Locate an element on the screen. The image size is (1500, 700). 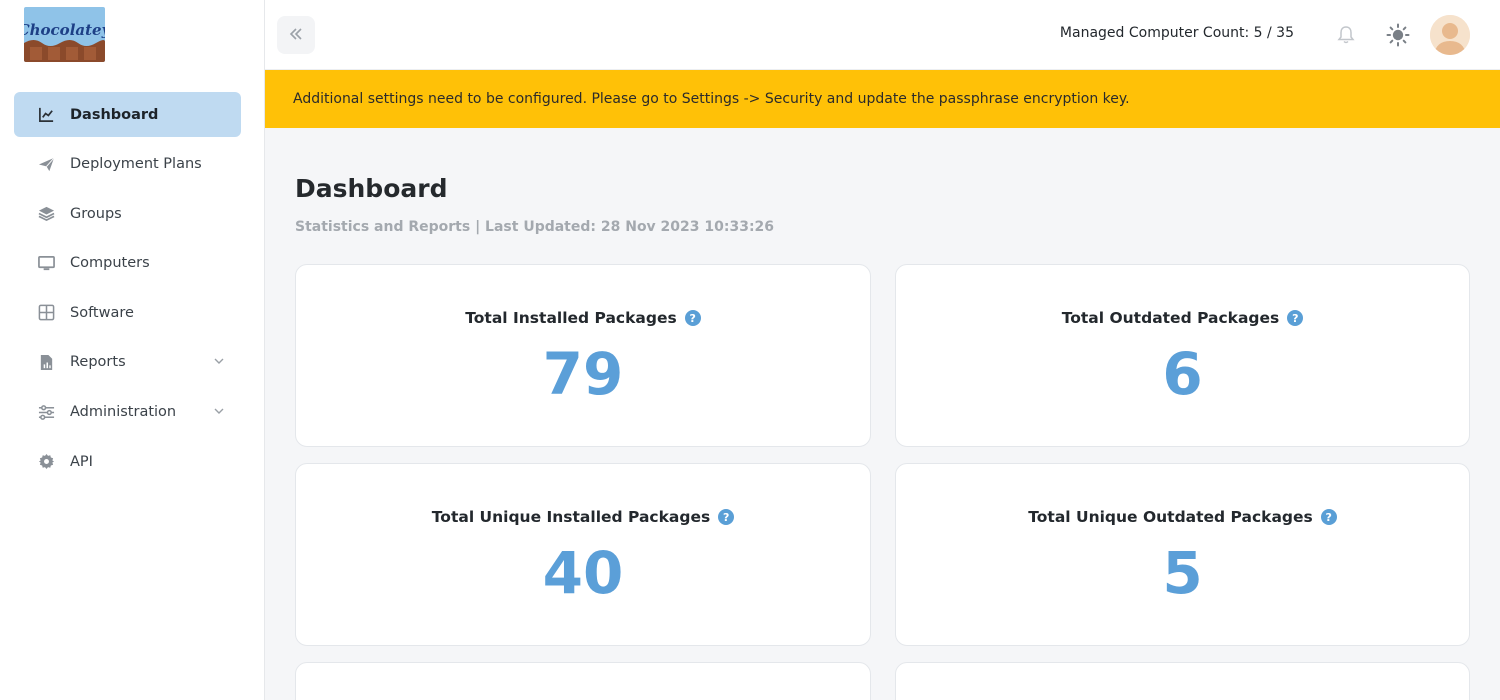
sidebar-item-groups: Groups is located at coordinates (127, 213).